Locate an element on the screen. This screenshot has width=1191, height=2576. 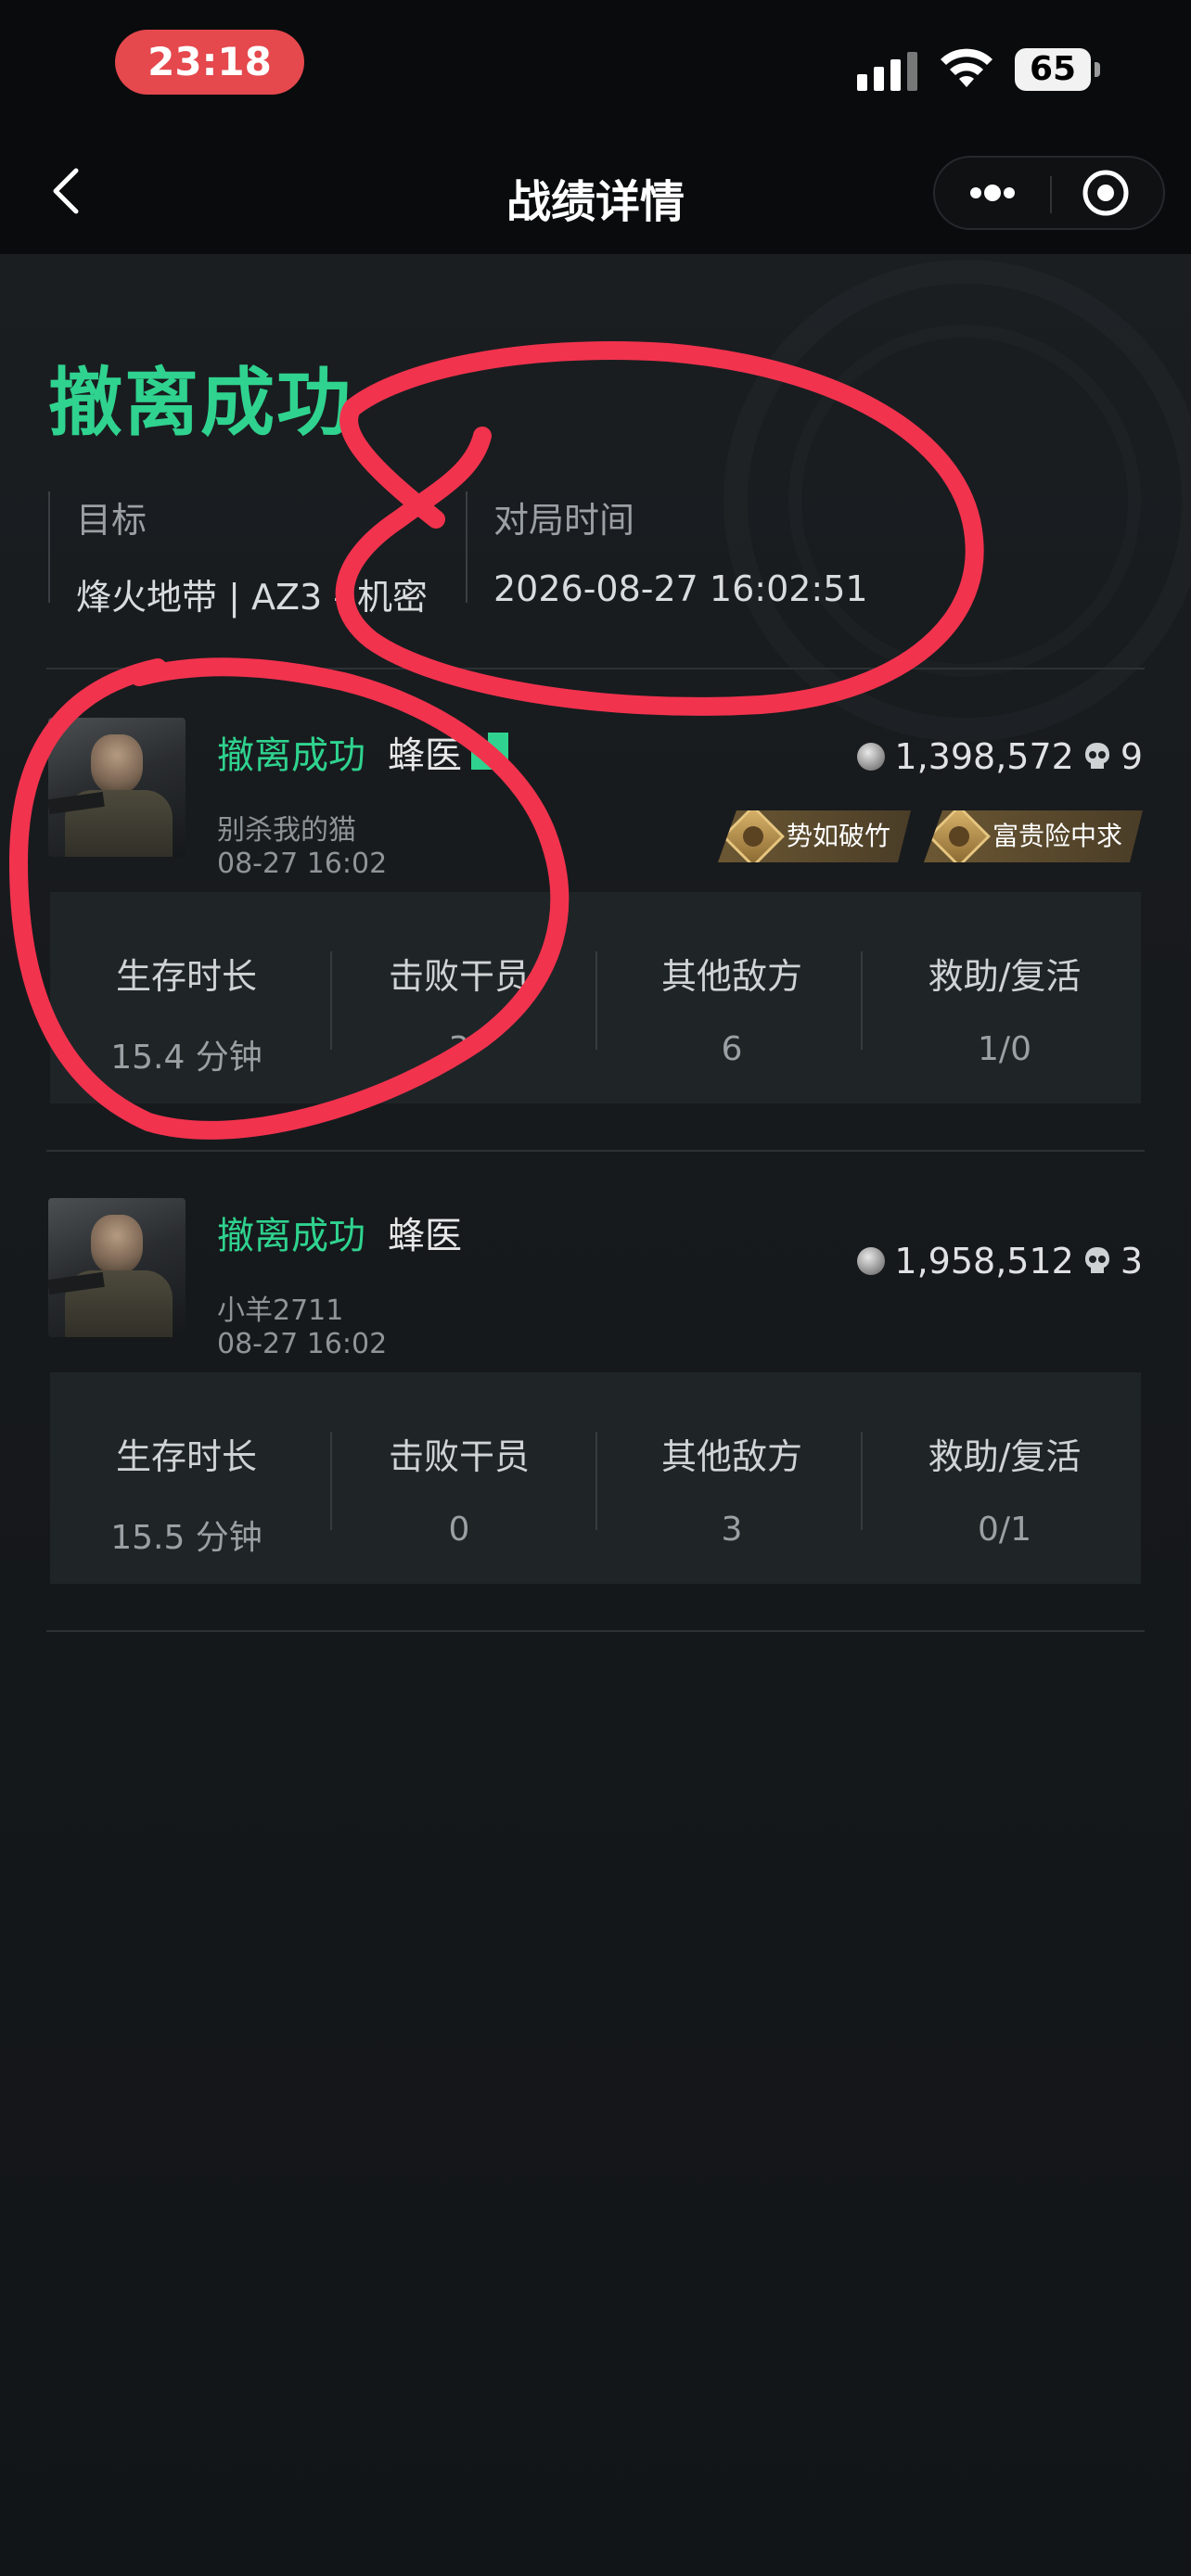
badge: 势如破竹 is located at coordinates (814, 836).